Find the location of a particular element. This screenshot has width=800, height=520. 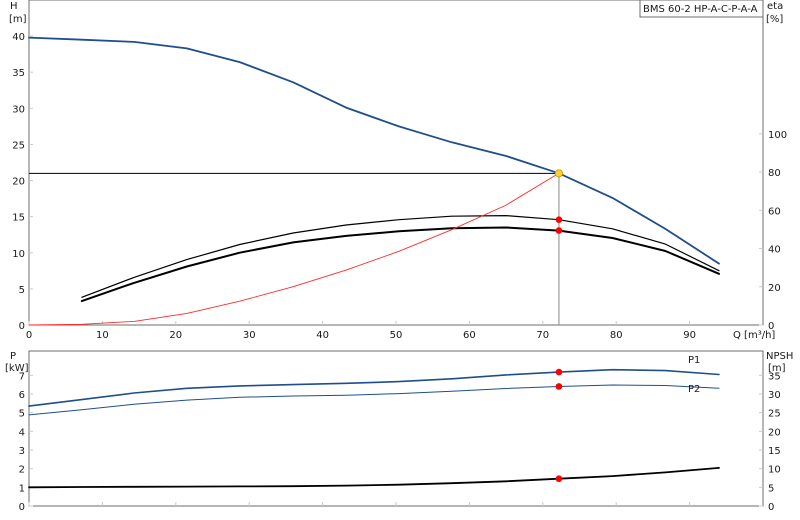

power-tick-label: 3 is located at coordinates (22, 451).